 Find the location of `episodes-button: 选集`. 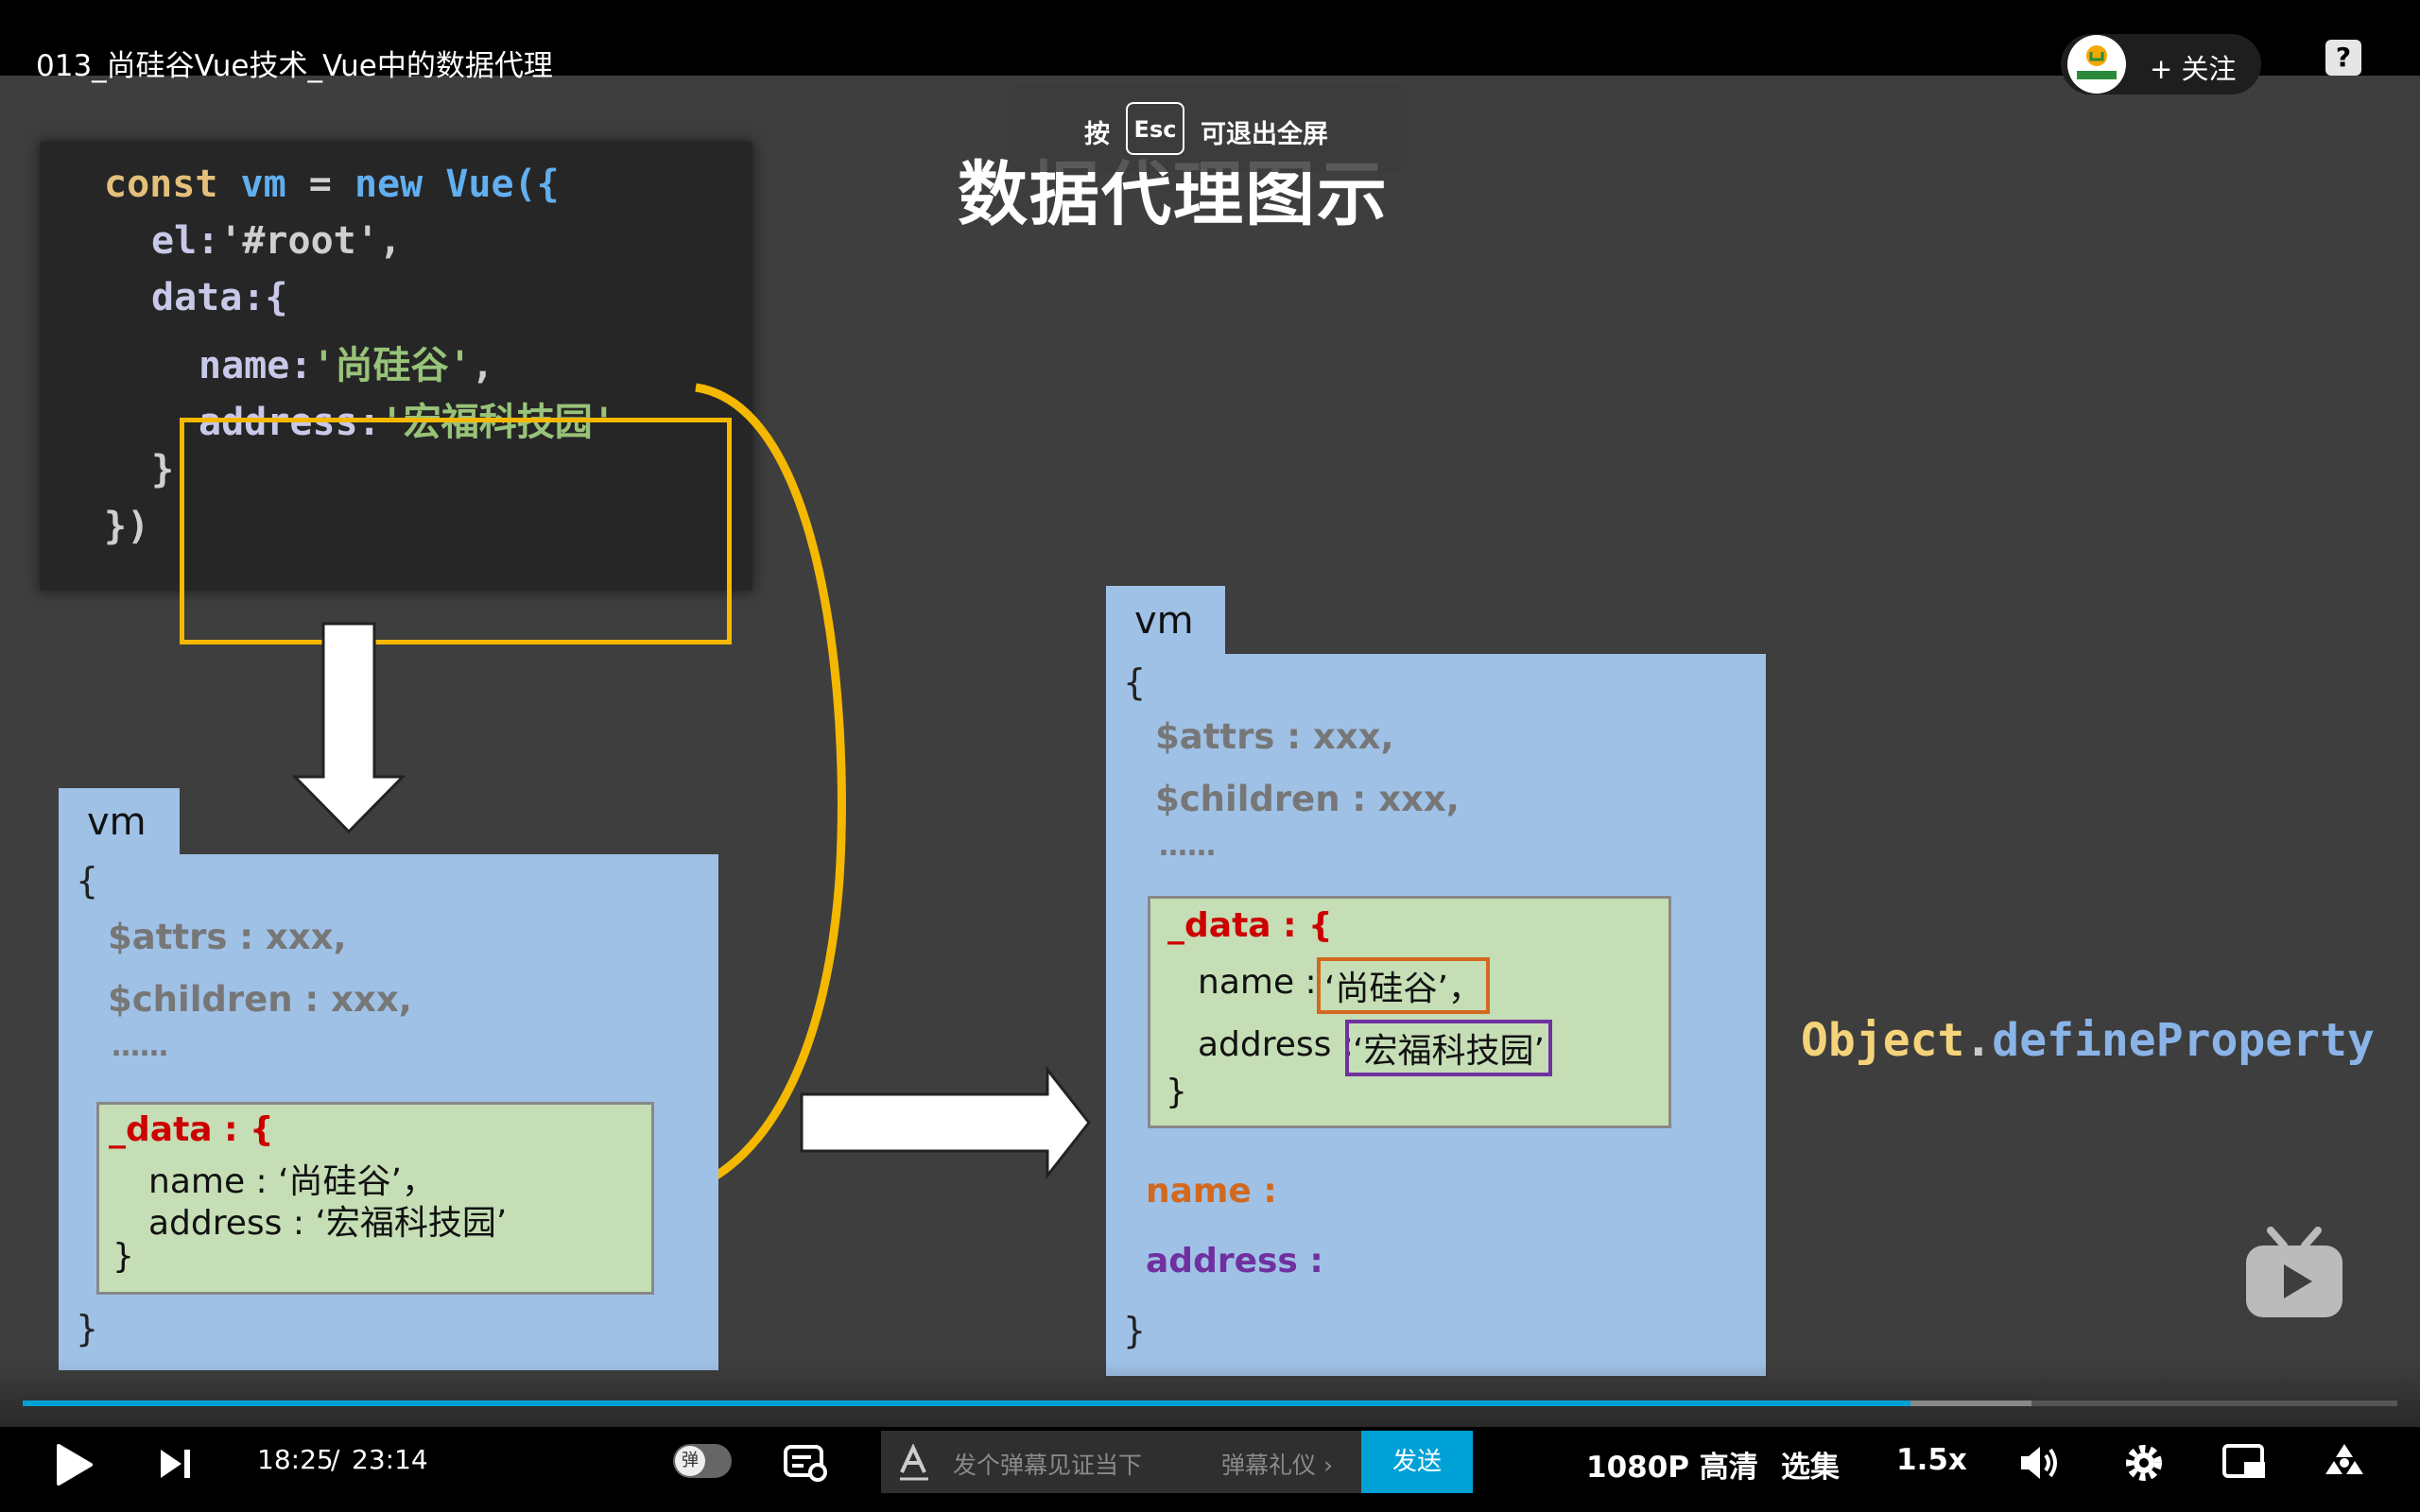

episodes-button: 选集 is located at coordinates (1810, 1464).